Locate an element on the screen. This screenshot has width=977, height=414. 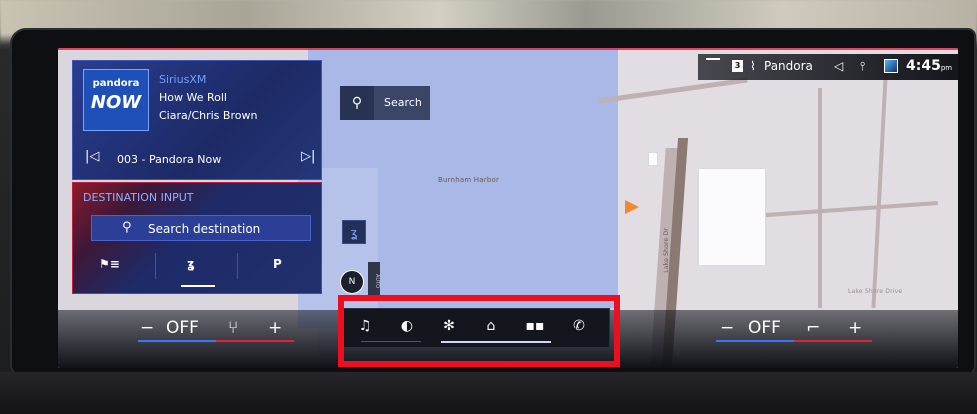
right-temp-minus: − is located at coordinates (727, 328).